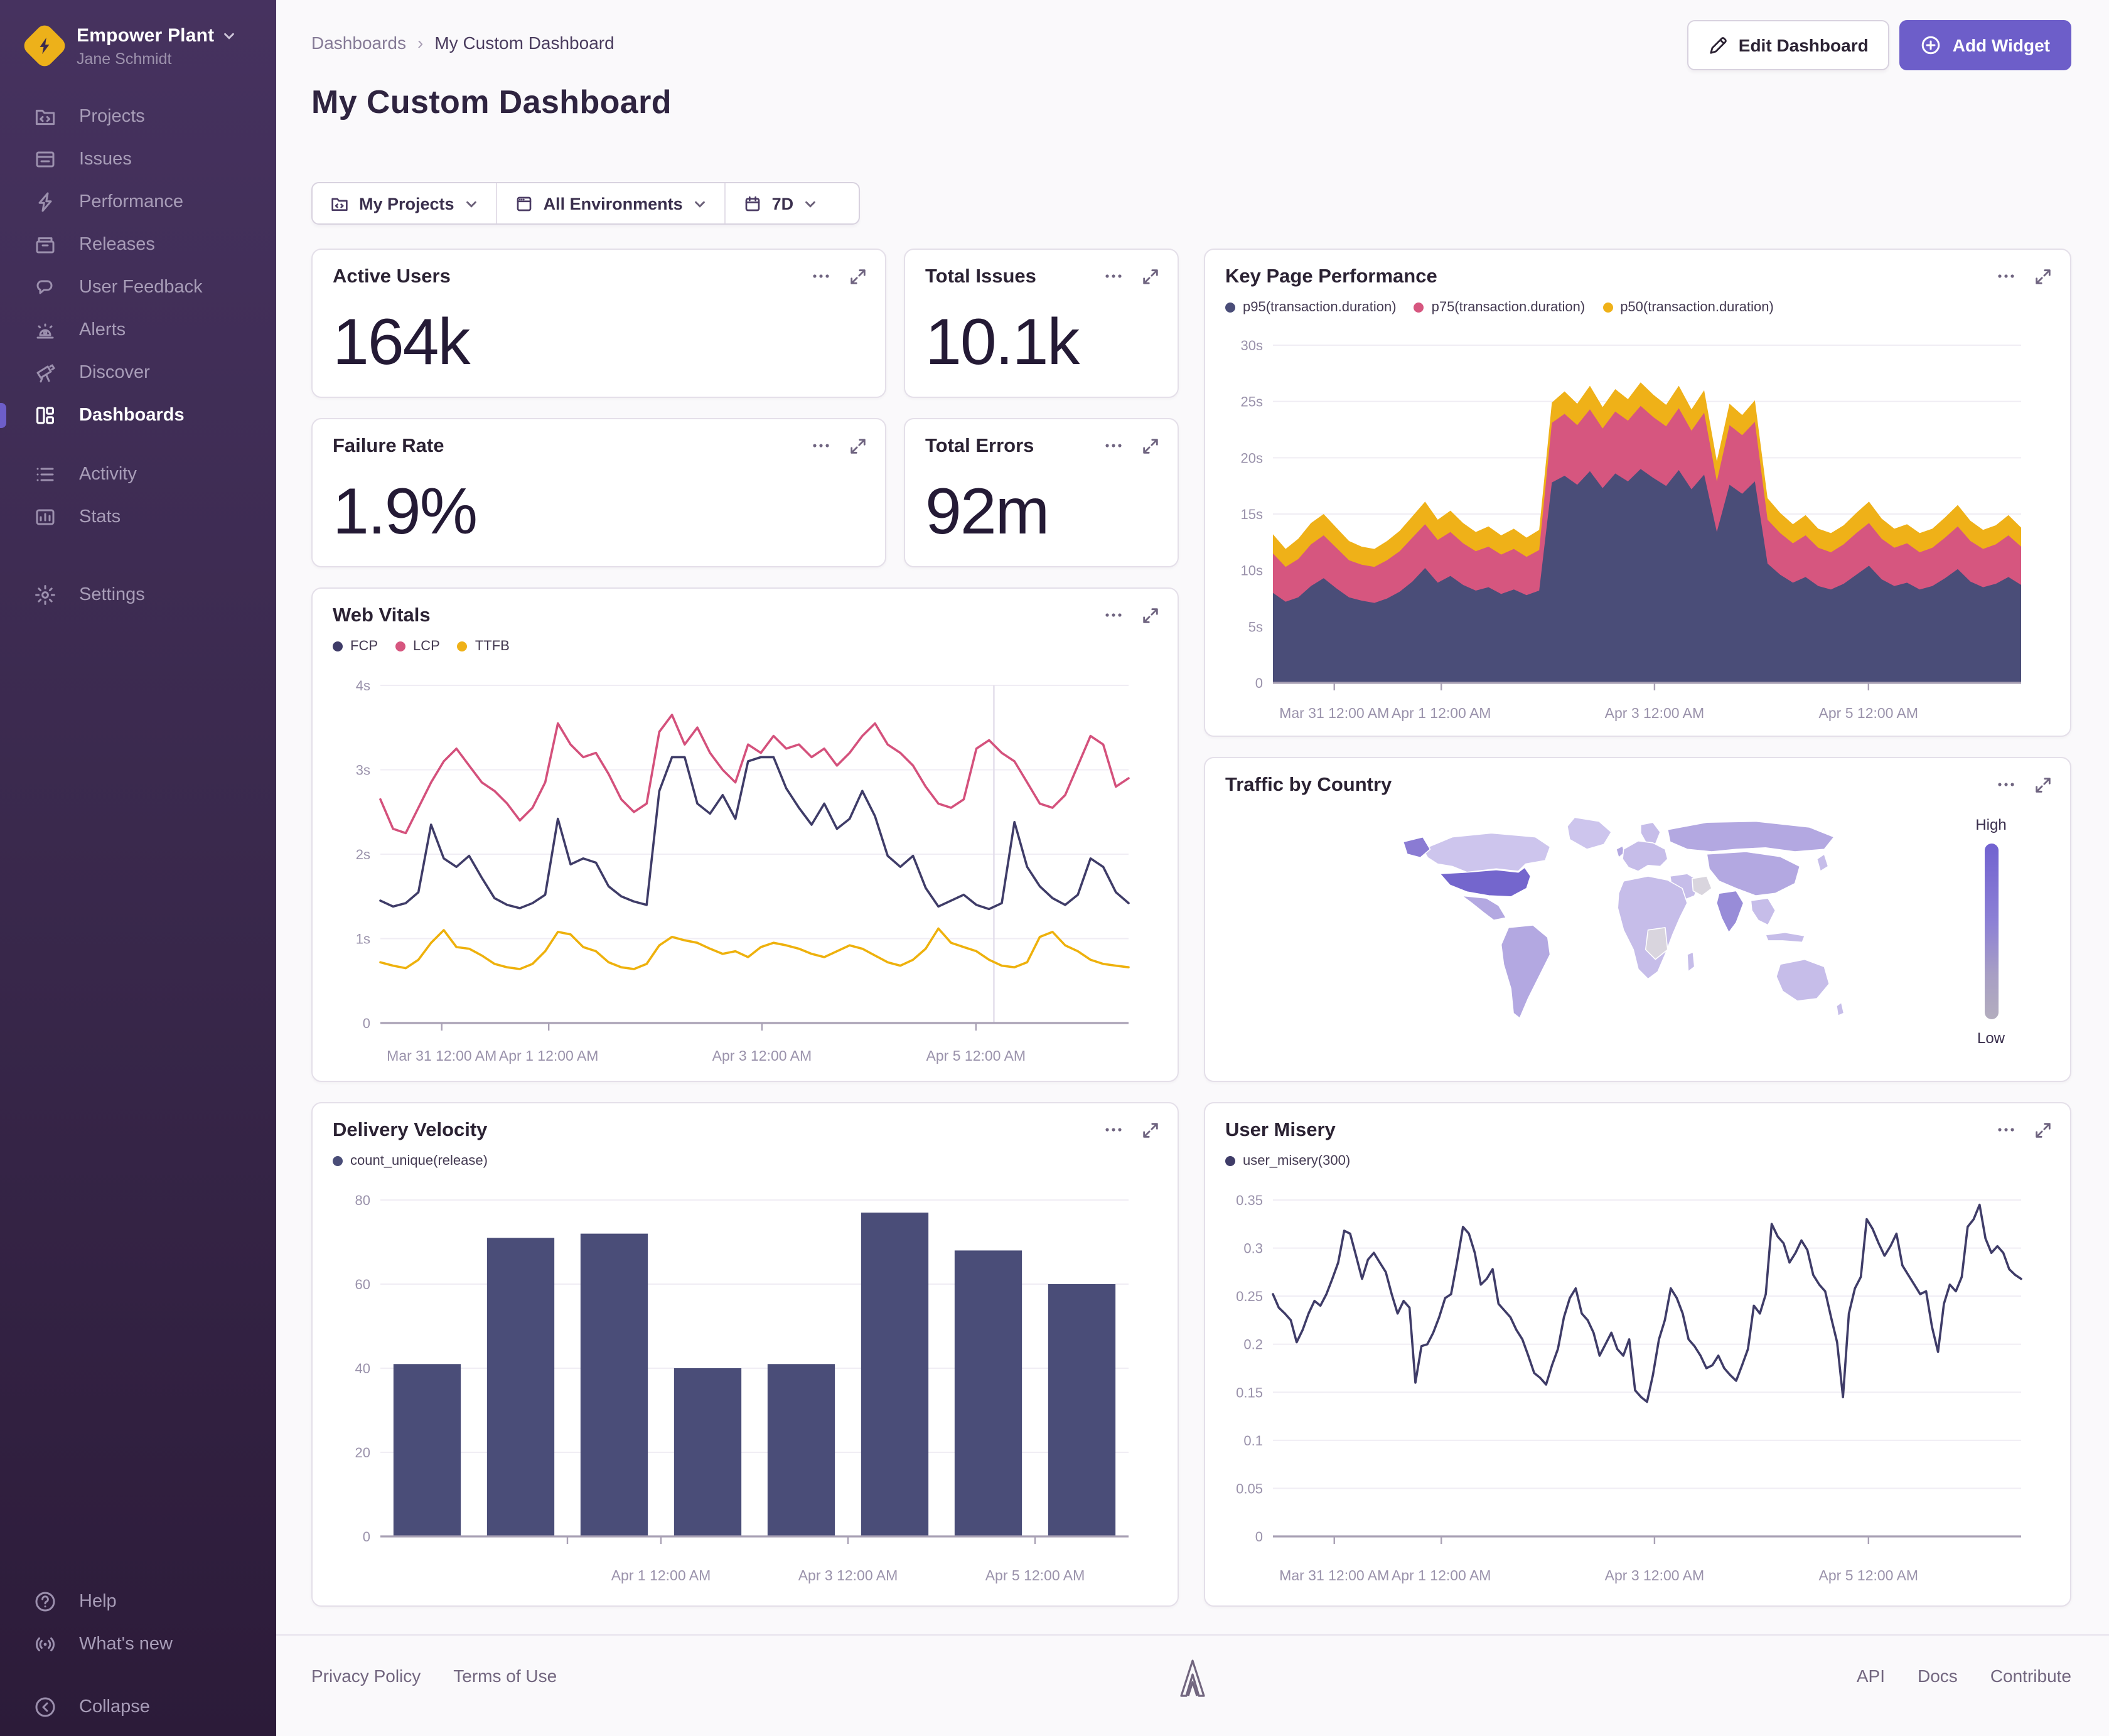 This screenshot has width=2109, height=1736. Describe the element at coordinates (45, 116) in the screenshot. I see `projects-icon` at that location.